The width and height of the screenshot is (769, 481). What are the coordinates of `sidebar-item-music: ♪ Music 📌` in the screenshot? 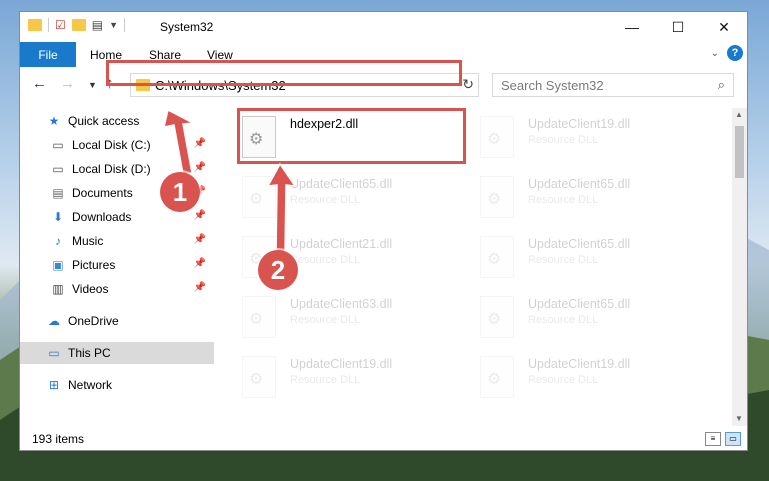 It's located at (117, 241).